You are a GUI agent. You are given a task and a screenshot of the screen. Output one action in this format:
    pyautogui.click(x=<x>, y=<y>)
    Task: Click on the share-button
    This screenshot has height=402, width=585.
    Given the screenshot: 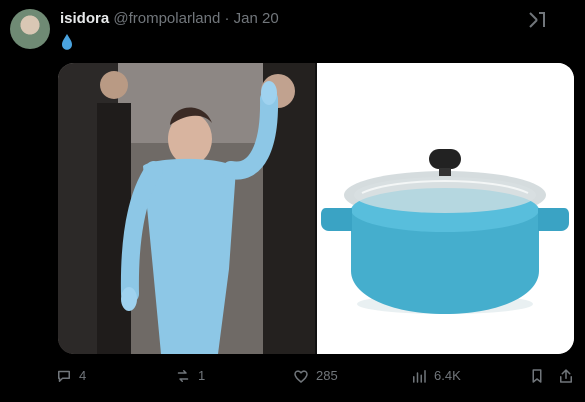 What is the action you would take?
    pyautogui.click(x=569, y=376)
    